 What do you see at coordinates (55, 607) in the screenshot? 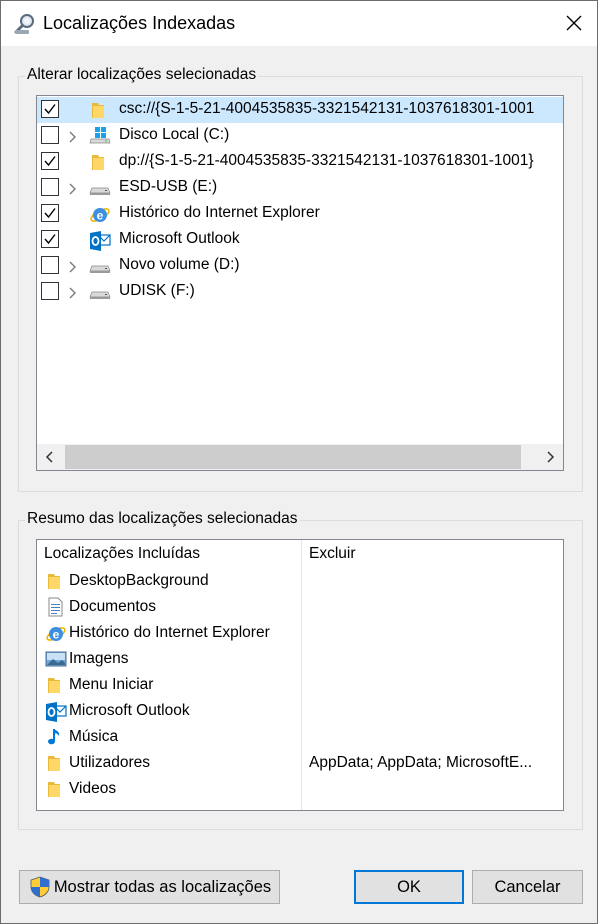
I see `documents-icon` at bounding box center [55, 607].